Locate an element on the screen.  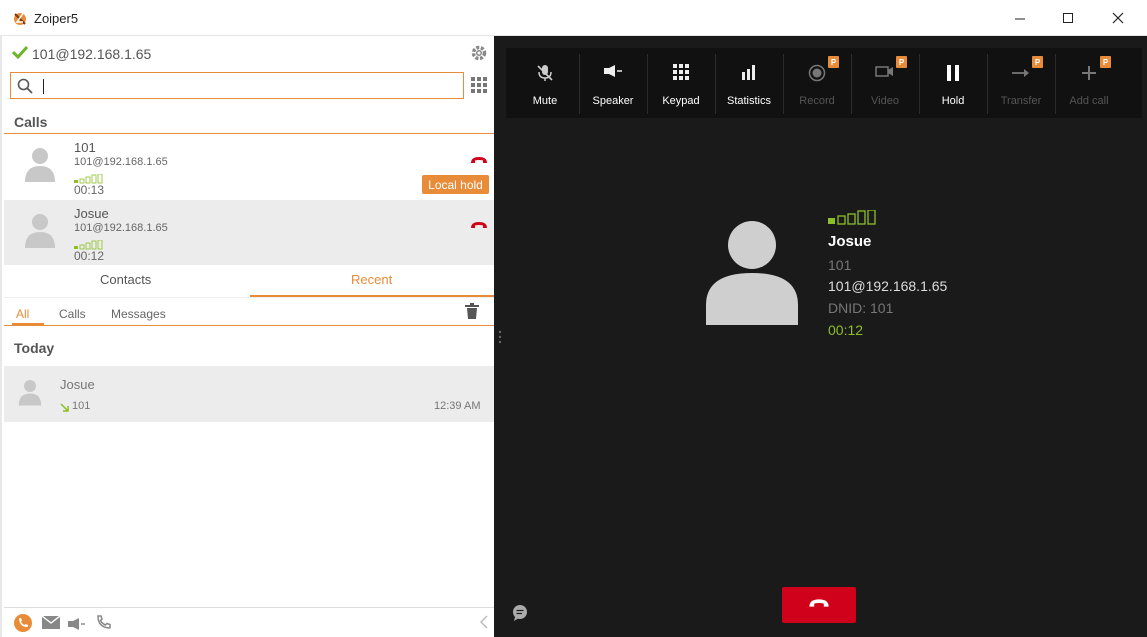
caller-name: Josue is located at coordinates (850, 241).